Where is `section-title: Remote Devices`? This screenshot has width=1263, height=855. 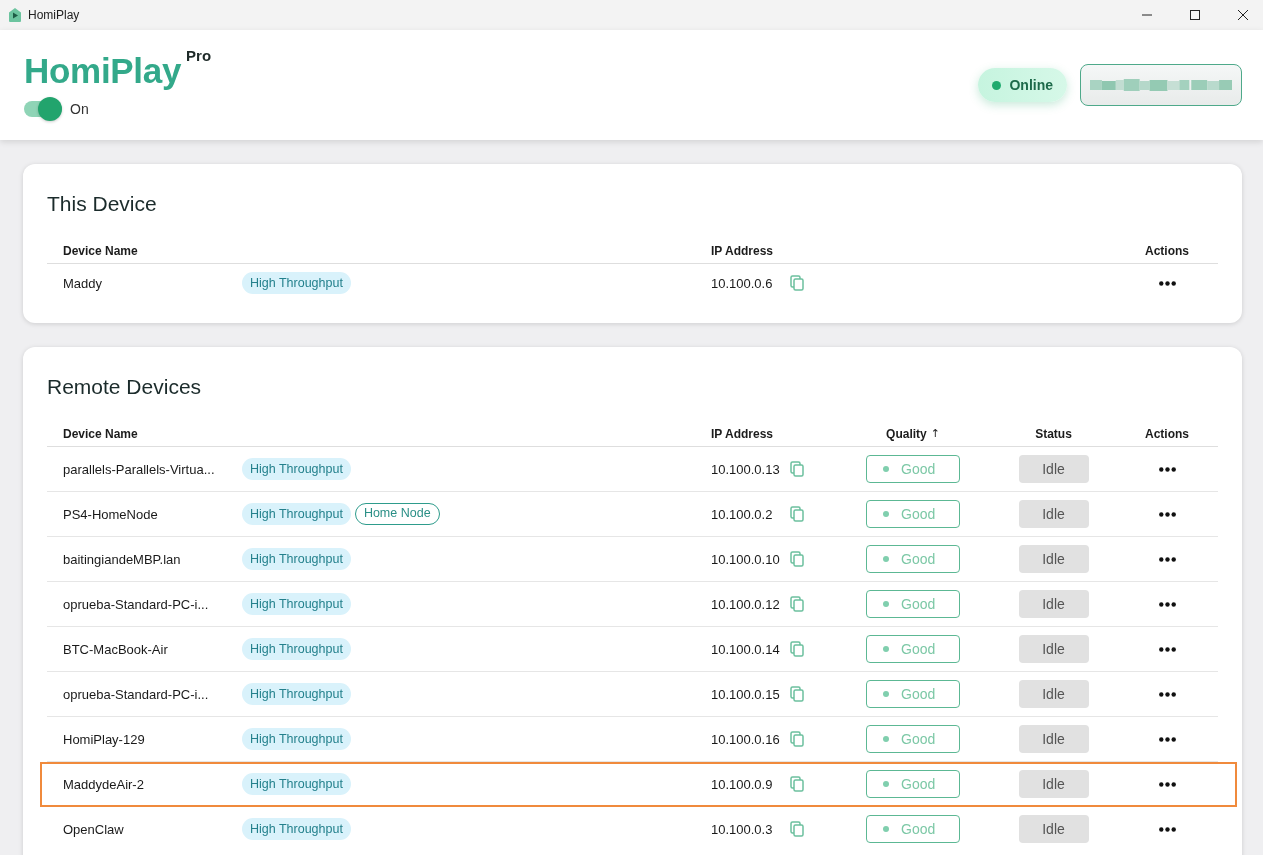 section-title: Remote Devices is located at coordinates (125, 387).